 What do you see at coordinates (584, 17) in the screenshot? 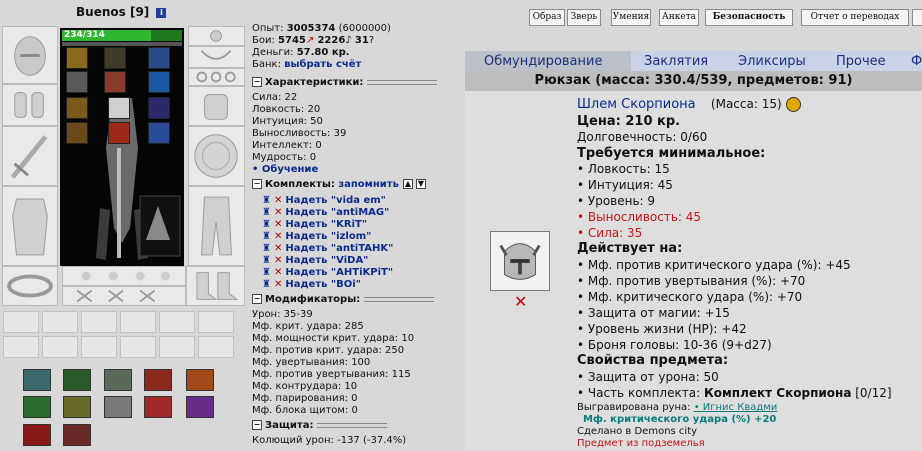
I see `pet-button: Зверь` at bounding box center [584, 17].